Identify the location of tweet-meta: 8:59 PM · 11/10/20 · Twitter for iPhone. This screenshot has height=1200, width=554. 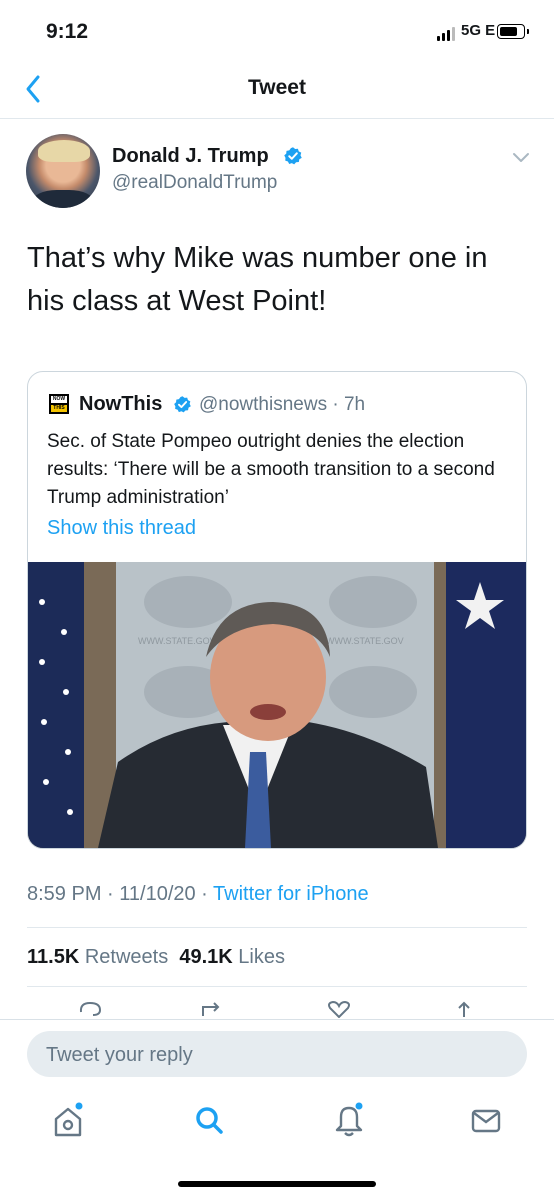
(198, 894).